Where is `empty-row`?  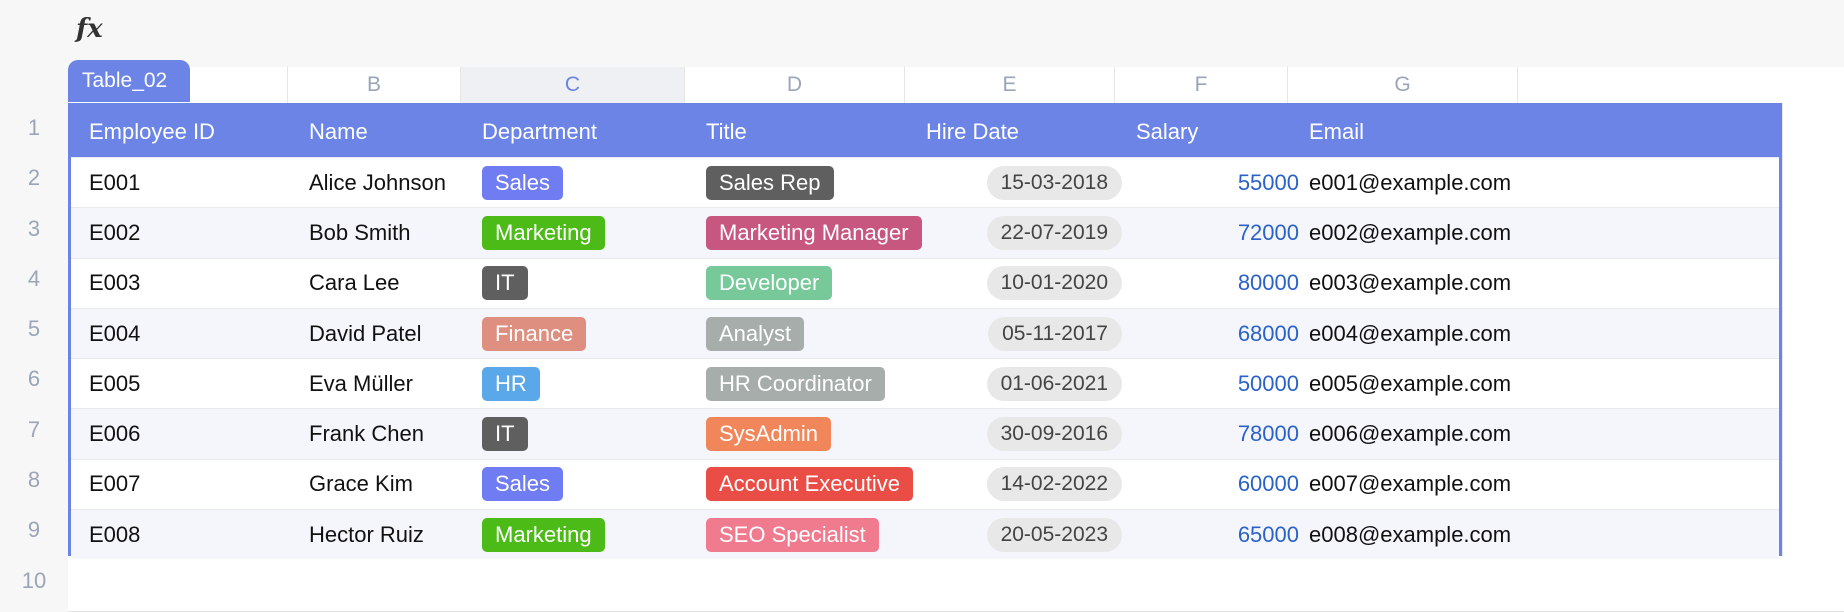 empty-row is located at coordinates (956, 584).